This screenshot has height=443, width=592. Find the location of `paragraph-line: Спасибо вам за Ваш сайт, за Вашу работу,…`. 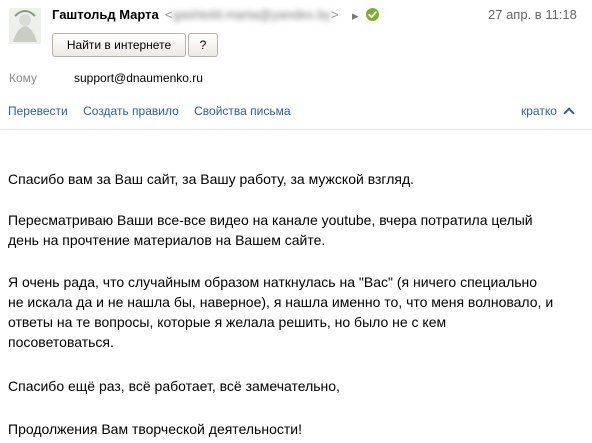

paragraph-line: Спасибо вам за Ваш сайт, за Вашу работу,… is located at coordinates (211, 179).